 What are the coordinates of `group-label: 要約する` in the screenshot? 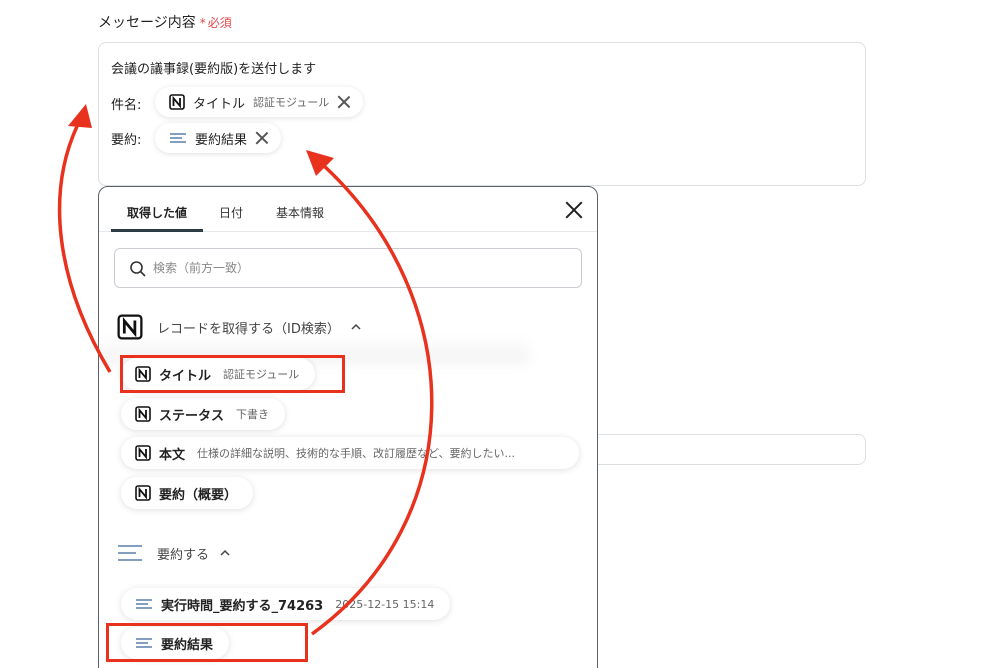 It's located at (183, 555).